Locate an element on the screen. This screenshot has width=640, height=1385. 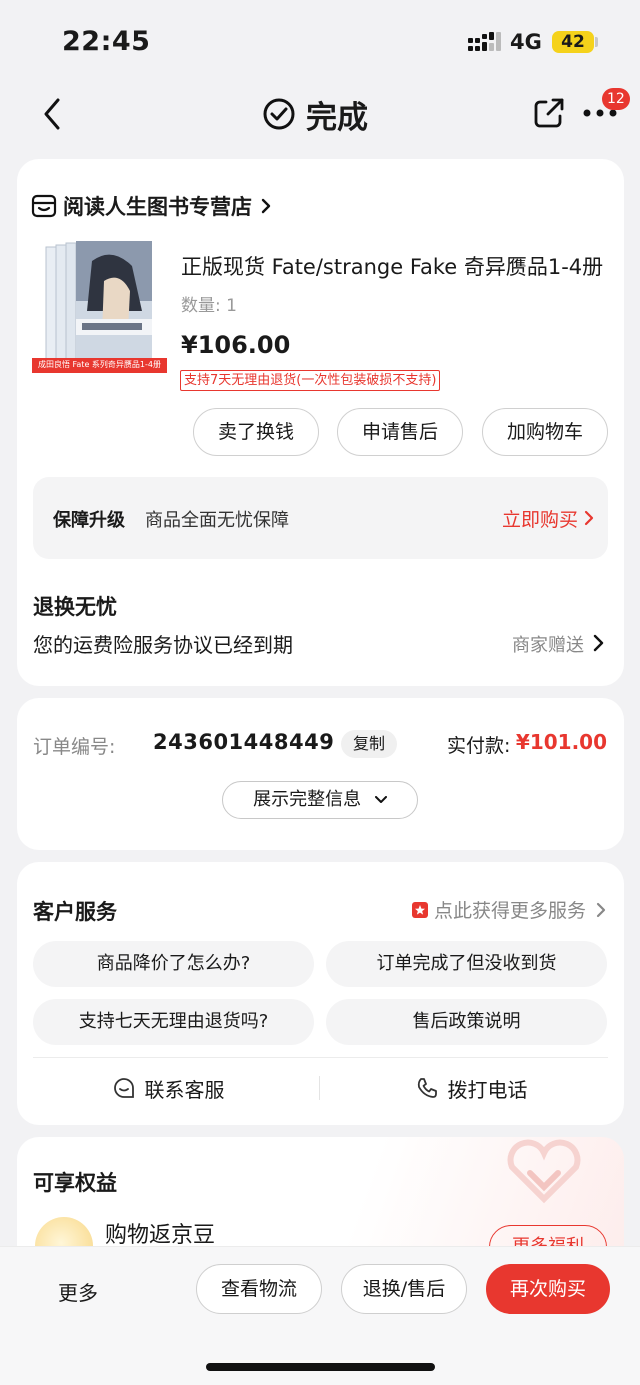
faq-item: 订单完成了但没收到货 is located at coordinates (466, 964).